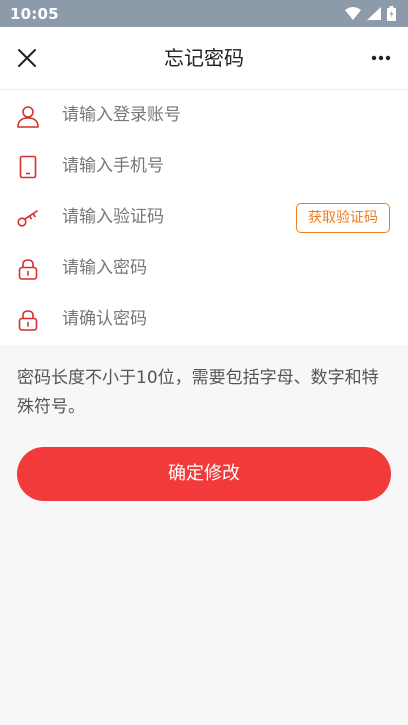 The image size is (408, 725). What do you see at coordinates (172, 217) in the screenshot?
I see `code-input: 请输入验证码` at bounding box center [172, 217].